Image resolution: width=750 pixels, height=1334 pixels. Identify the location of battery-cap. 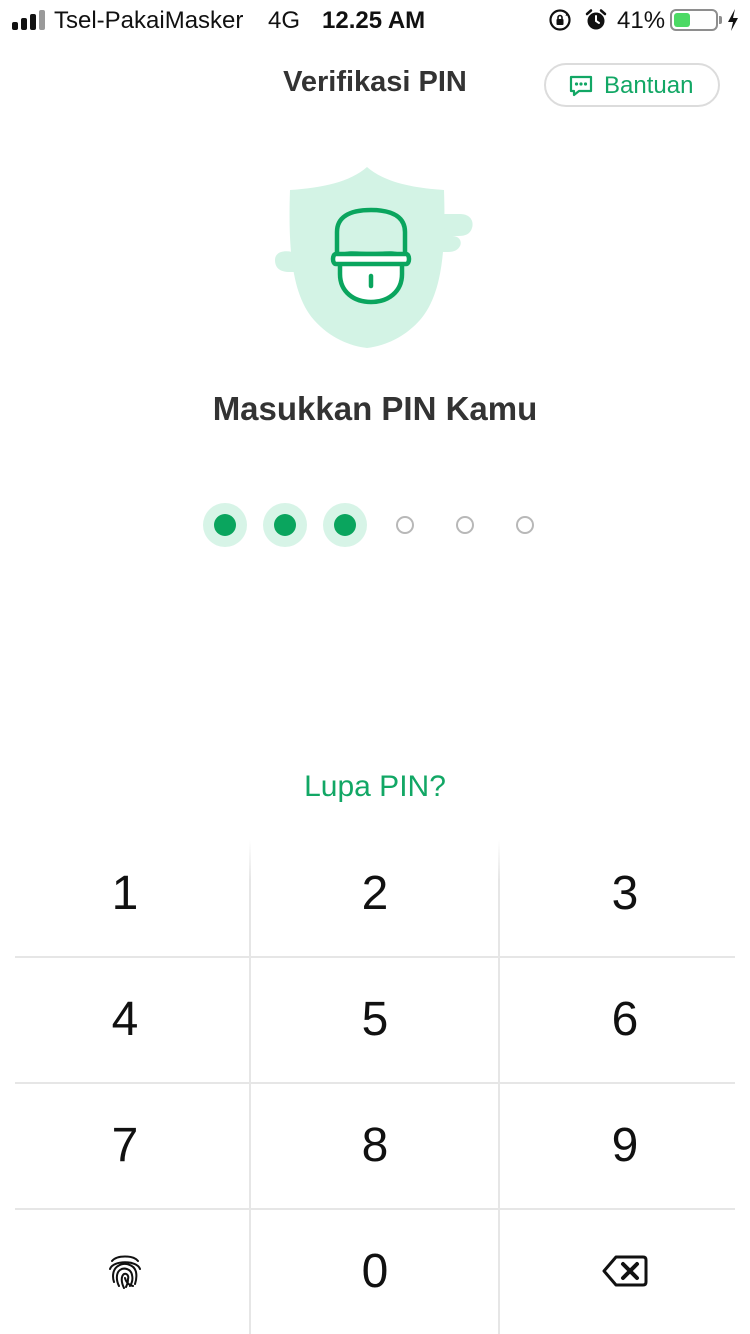
(720, 20).